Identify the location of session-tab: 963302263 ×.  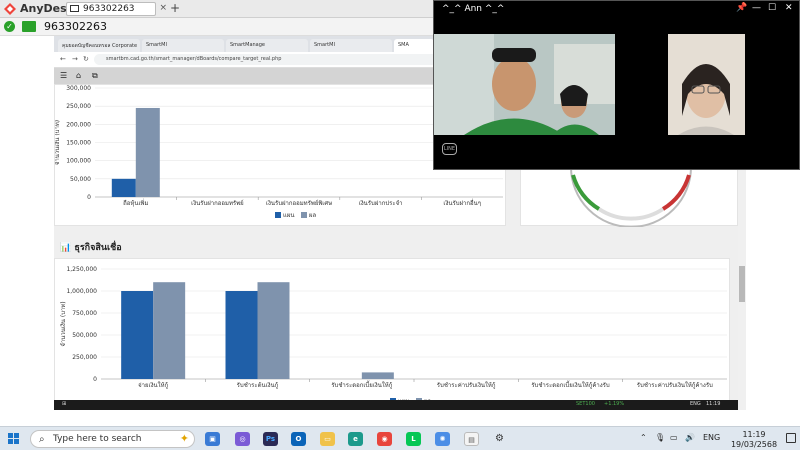
(116, 9).